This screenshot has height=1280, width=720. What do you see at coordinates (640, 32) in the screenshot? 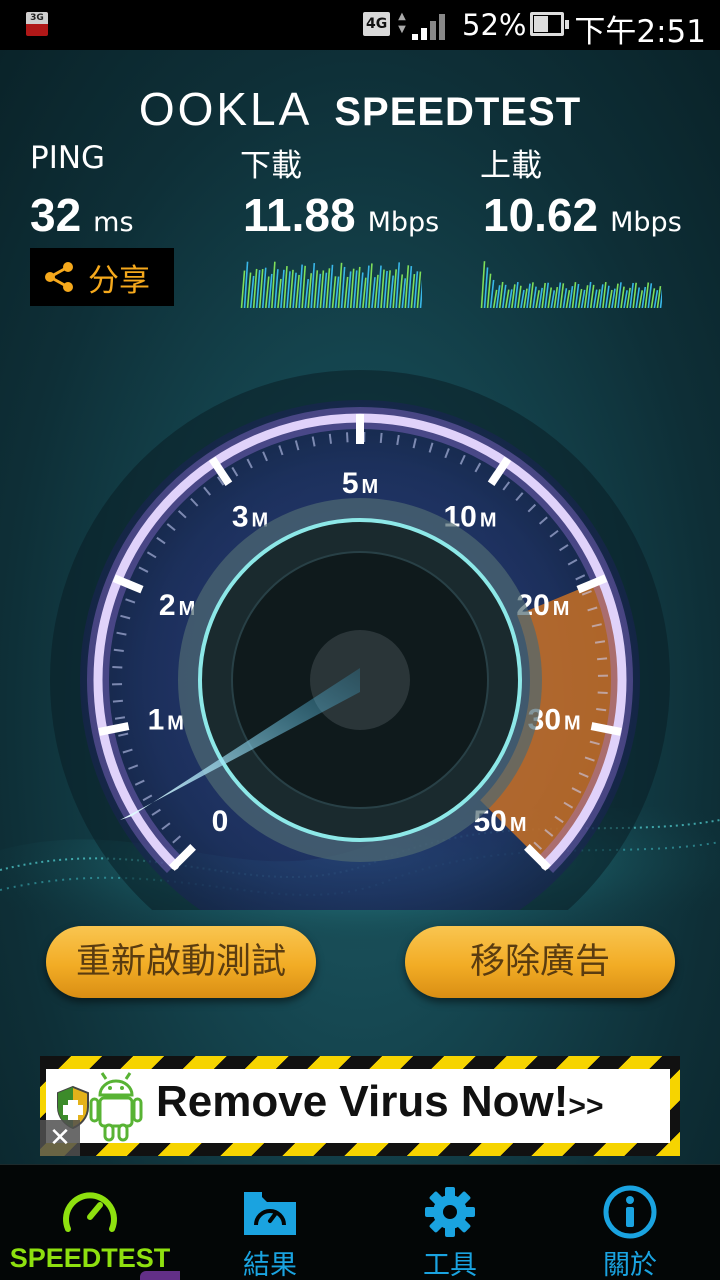
I see `clock: 下午2:51` at bounding box center [640, 32].